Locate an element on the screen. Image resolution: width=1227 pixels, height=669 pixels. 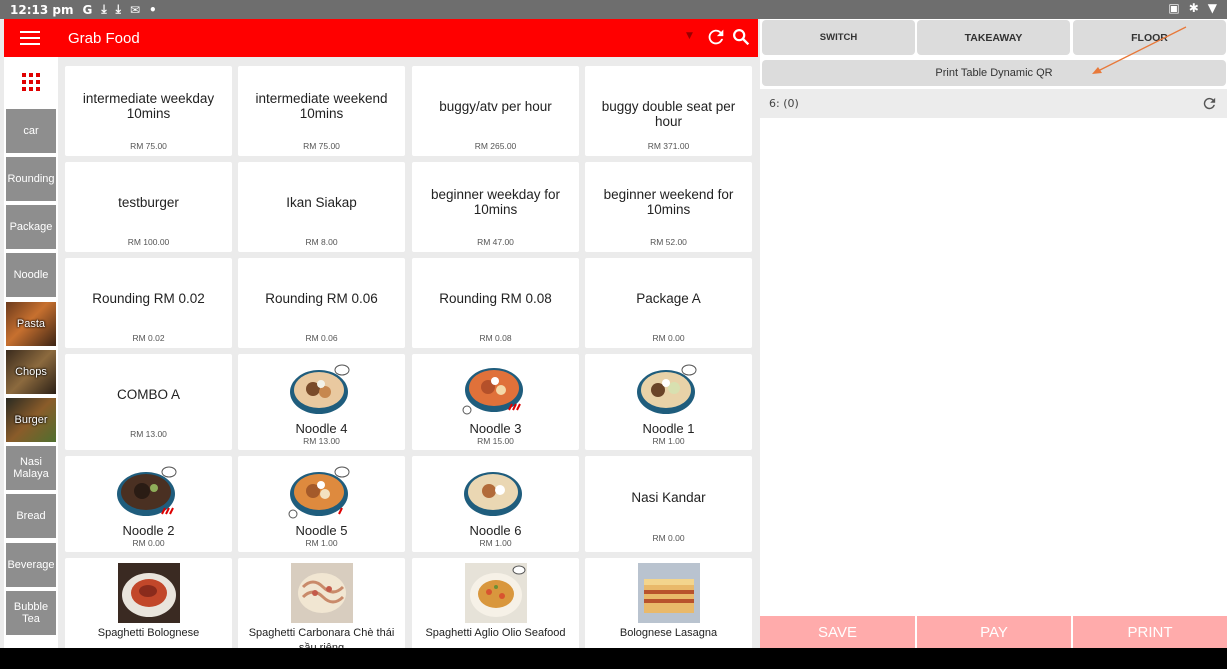
category-bubble-tea: Bubble Tea is located at coordinates (31, 613).